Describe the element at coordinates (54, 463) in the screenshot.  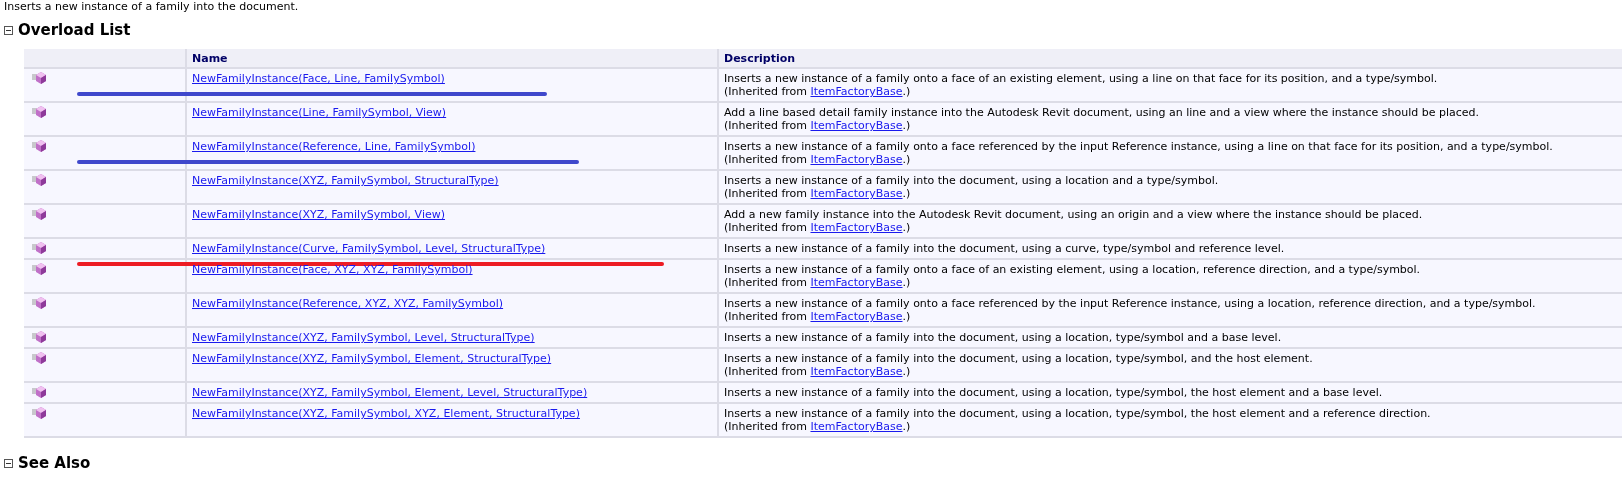
I see `section-heading: See Also` at that location.